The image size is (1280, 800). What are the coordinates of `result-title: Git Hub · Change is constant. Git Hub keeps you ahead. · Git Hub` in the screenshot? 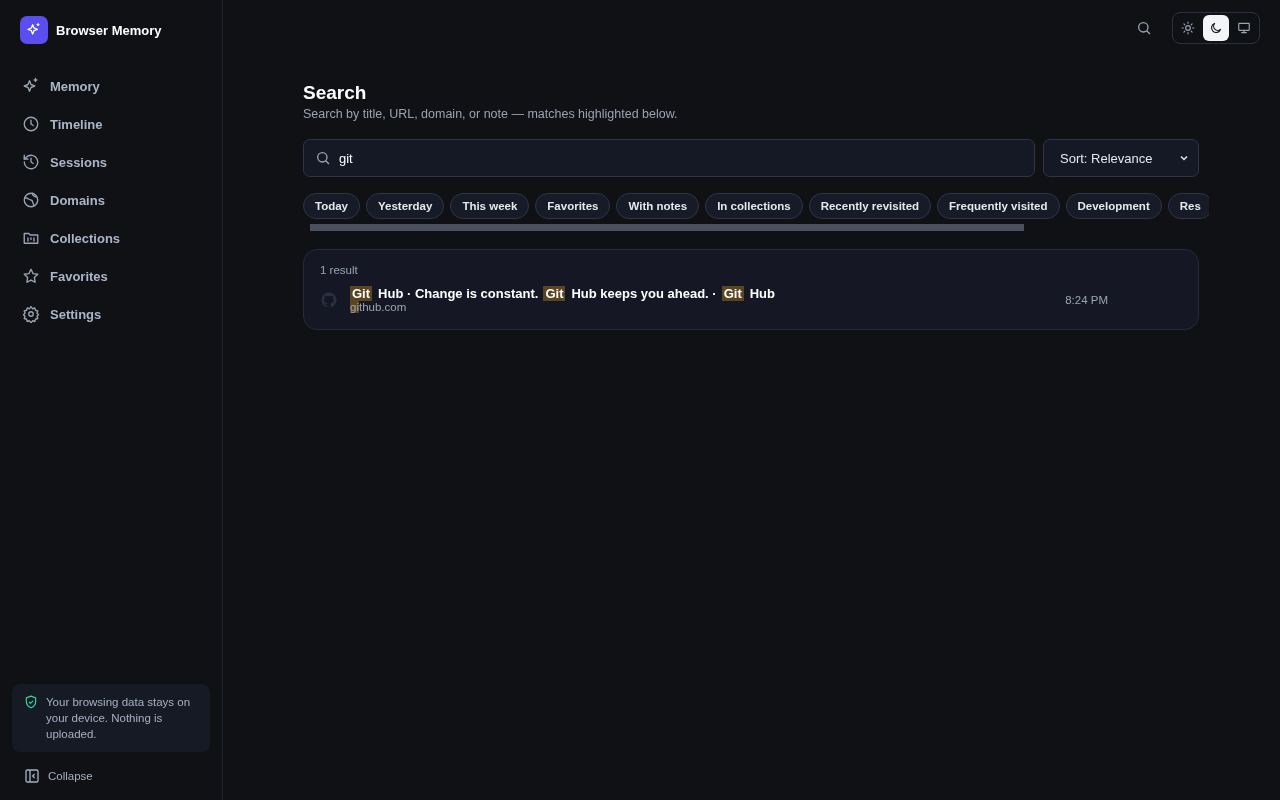 It's located at (563, 293).